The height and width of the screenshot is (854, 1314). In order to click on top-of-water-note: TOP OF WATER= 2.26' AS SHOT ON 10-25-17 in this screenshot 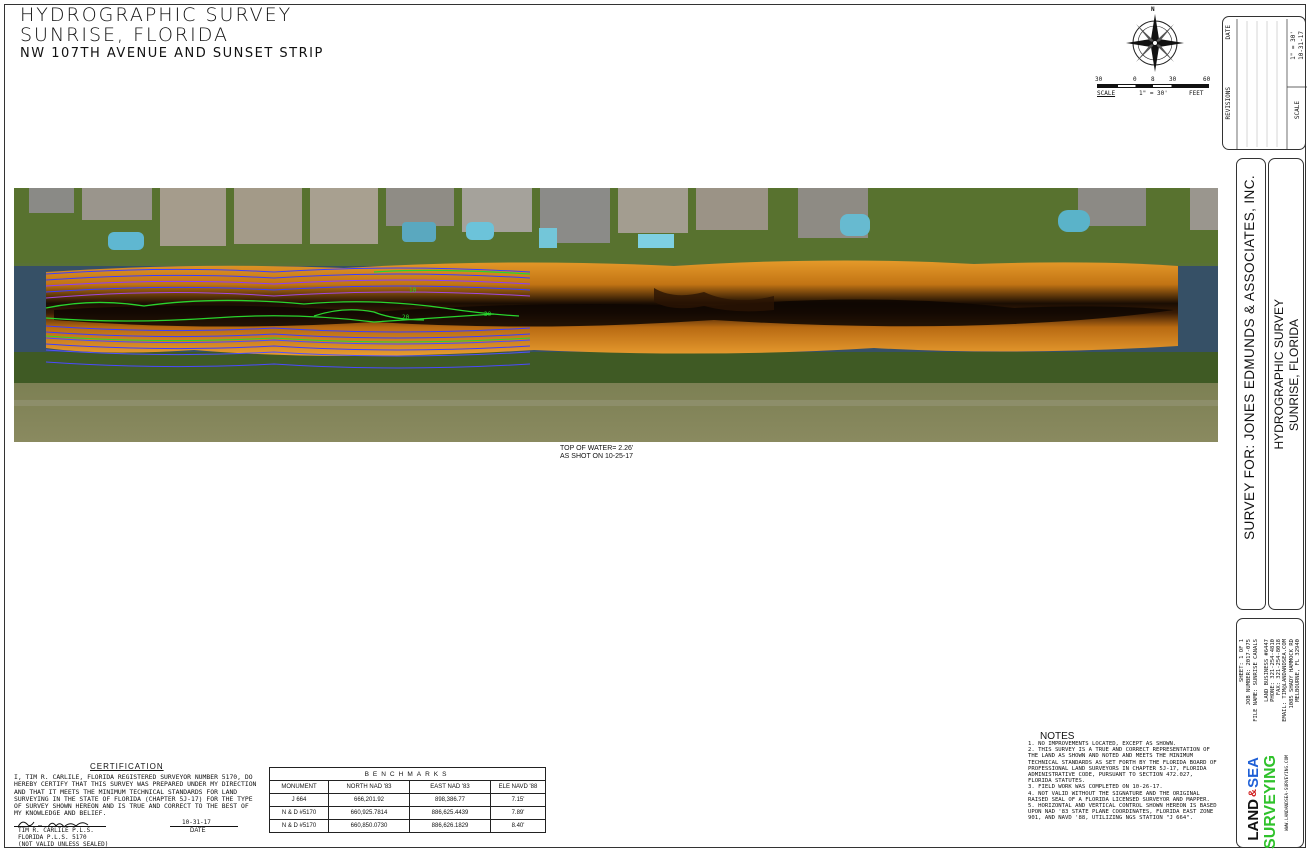, I will do `click(596, 453)`.